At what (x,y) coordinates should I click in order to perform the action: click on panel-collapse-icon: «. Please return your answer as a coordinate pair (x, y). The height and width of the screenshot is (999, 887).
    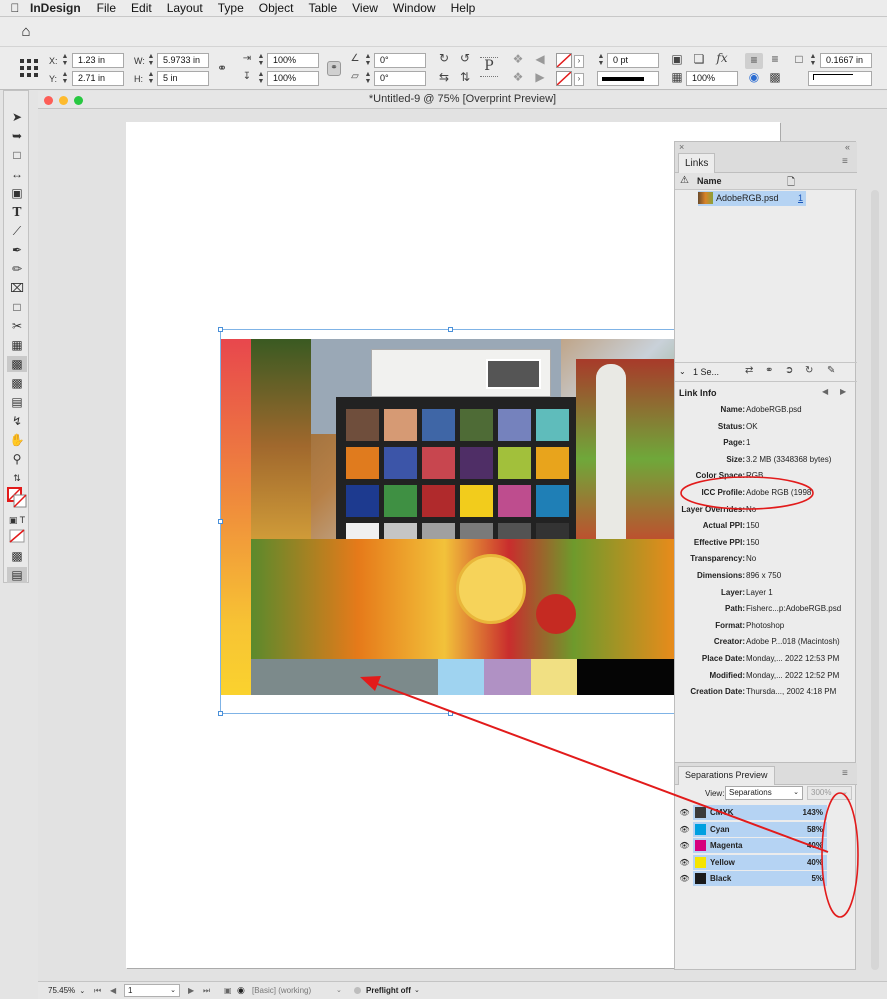
    Looking at the image, I should click on (847, 147).